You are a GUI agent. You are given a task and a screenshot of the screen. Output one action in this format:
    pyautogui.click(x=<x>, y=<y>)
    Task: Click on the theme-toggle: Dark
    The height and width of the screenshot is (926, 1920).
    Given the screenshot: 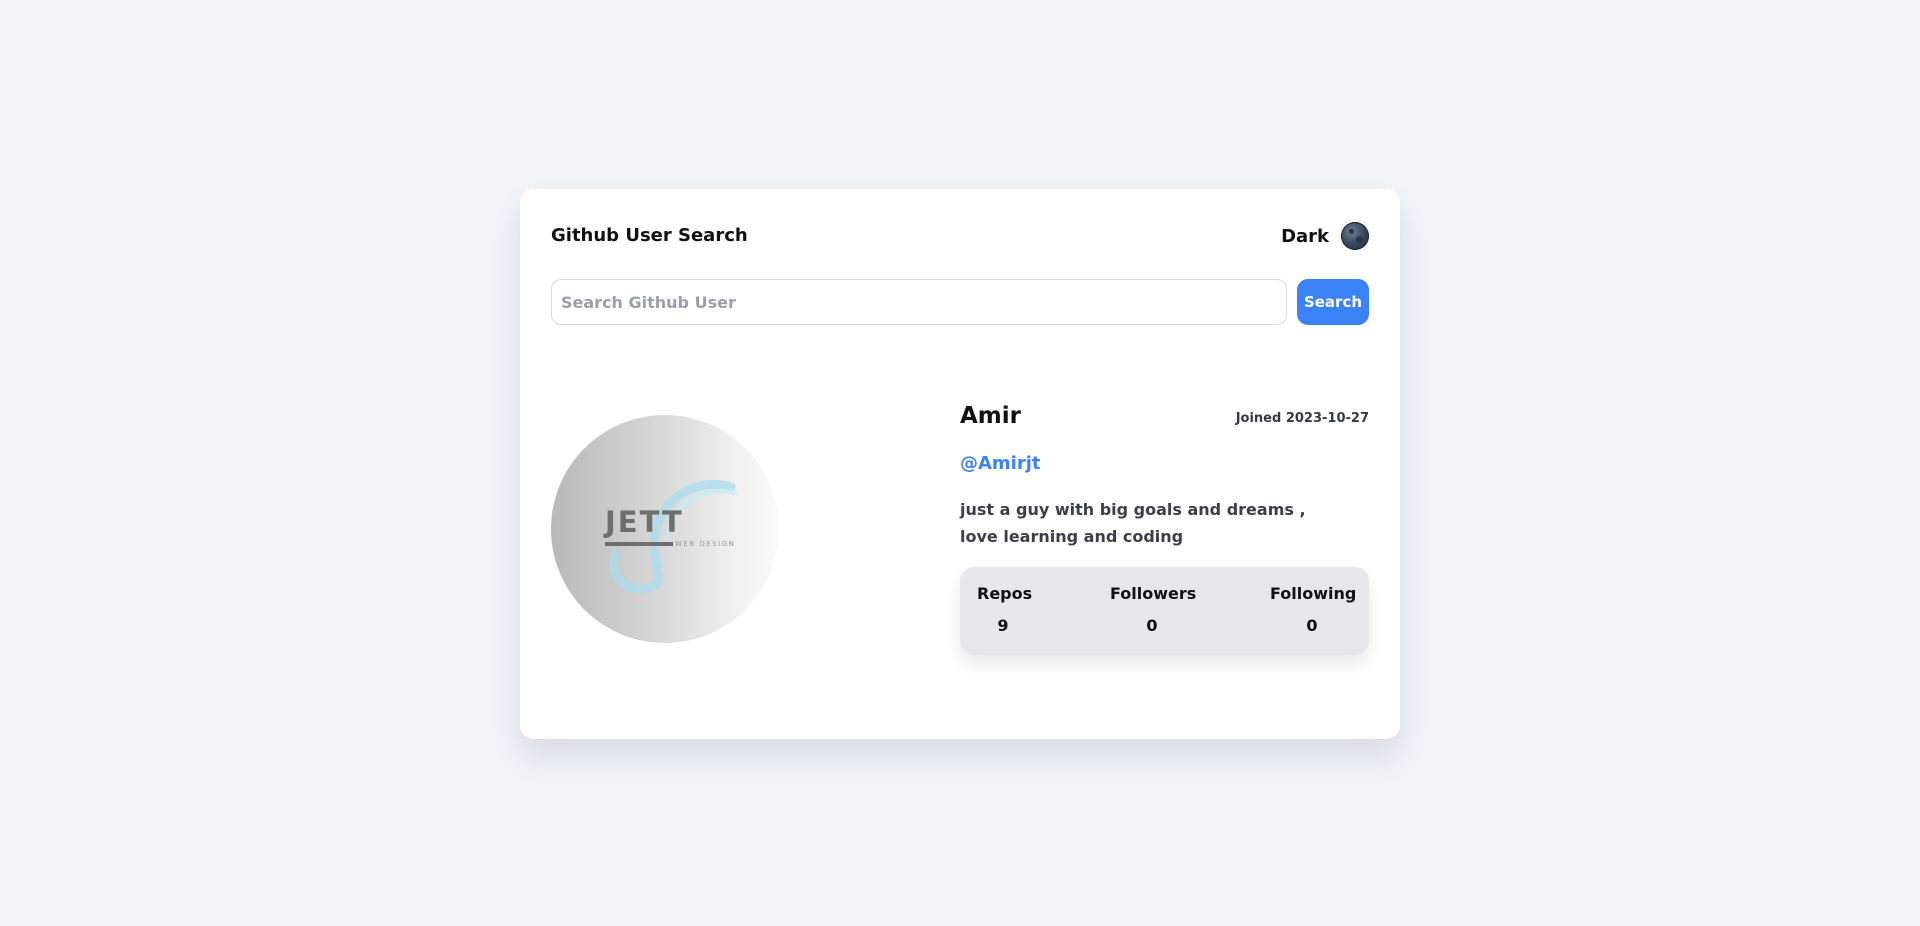 What is the action you would take?
    pyautogui.click(x=1325, y=236)
    